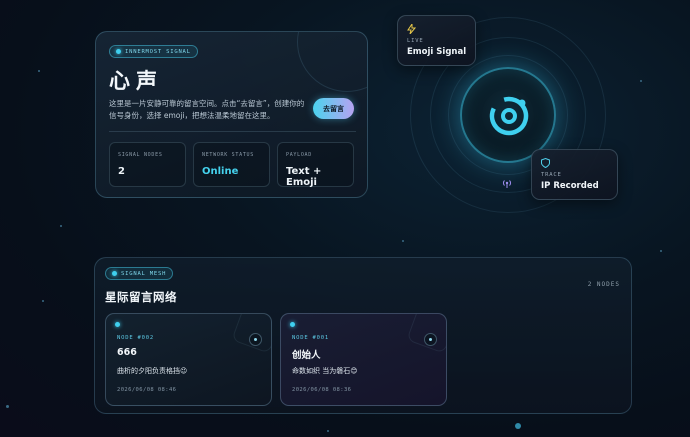 The height and width of the screenshot is (437, 690). What do you see at coordinates (141, 297) in the screenshot?
I see `mesh-title: 星际留言网络` at bounding box center [141, 297].